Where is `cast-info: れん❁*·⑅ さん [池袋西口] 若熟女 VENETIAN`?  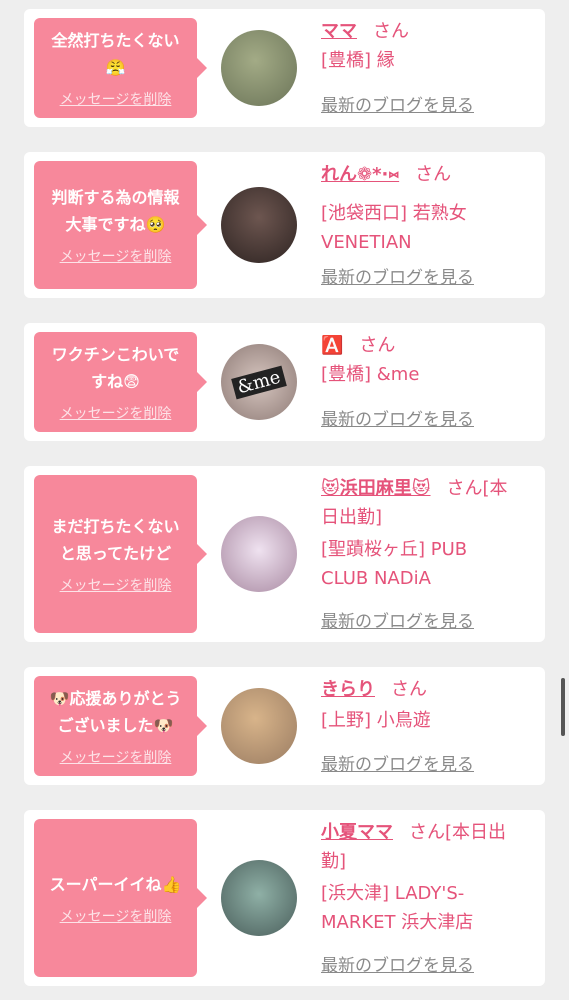
cast-info: れん❁*·⑅ さん [池袋西口] 若熟女 VENETIAN is located at coordinates (428, 208).